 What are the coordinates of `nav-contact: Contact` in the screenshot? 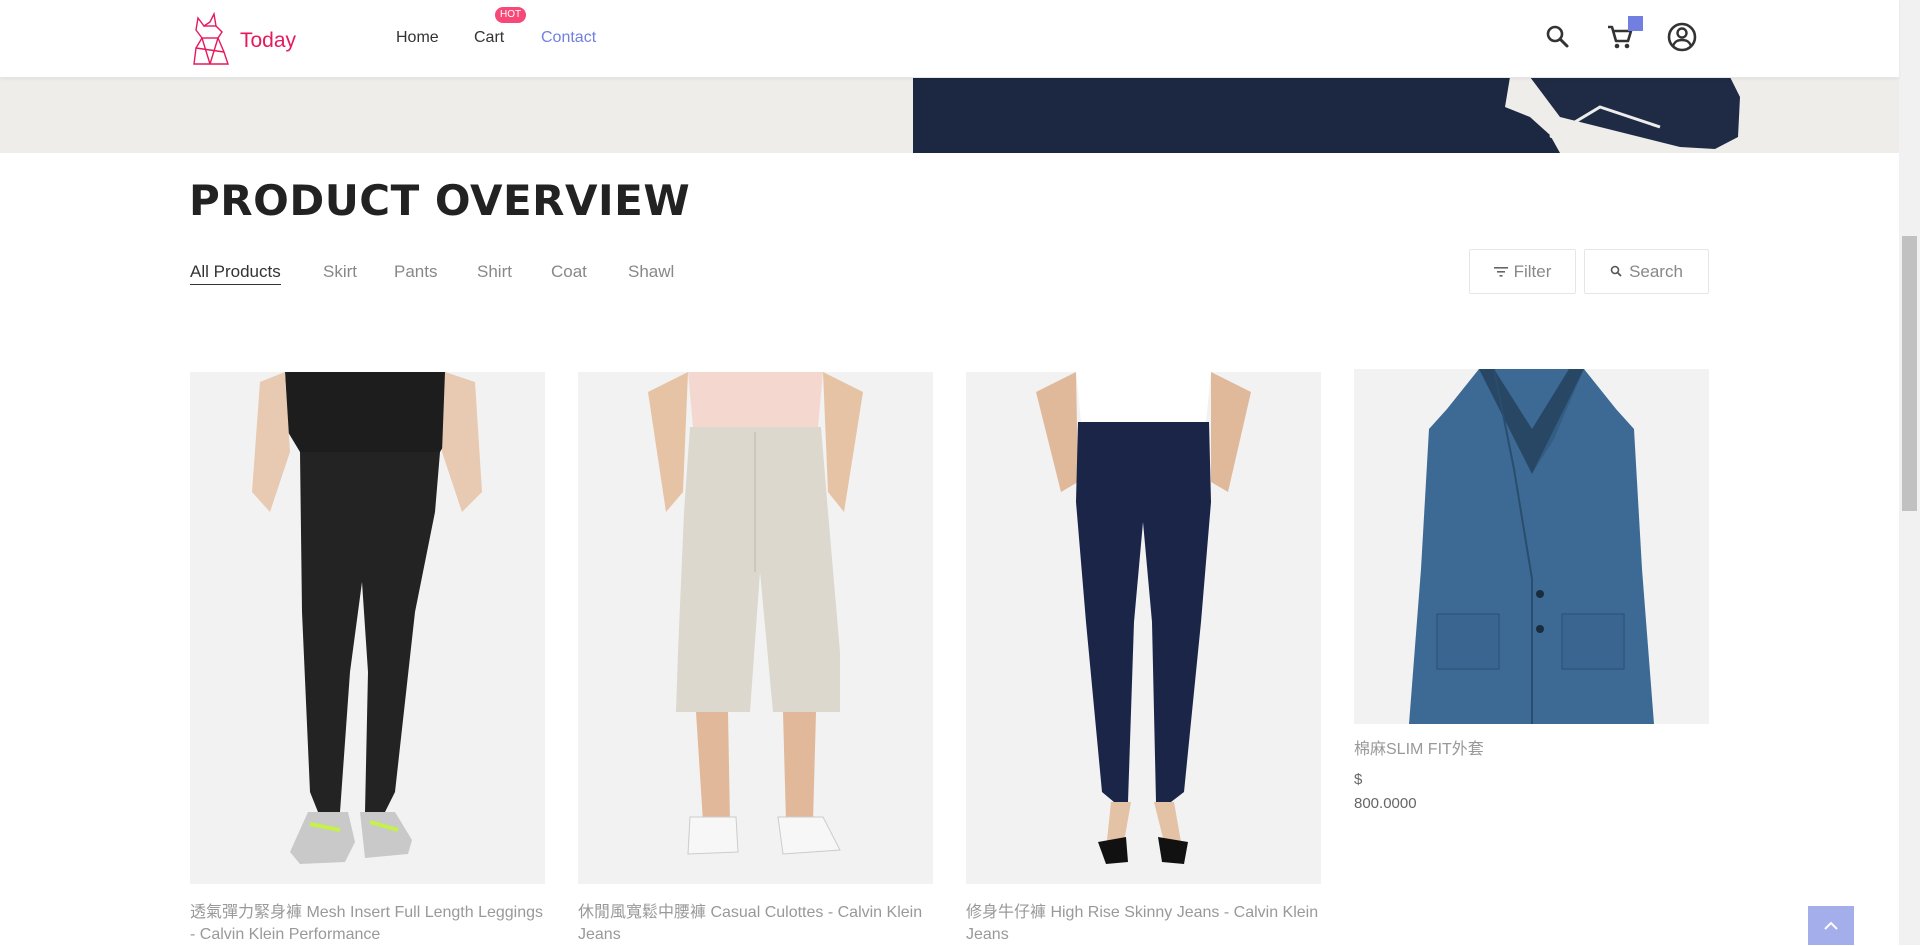 It's located at (568, 38).